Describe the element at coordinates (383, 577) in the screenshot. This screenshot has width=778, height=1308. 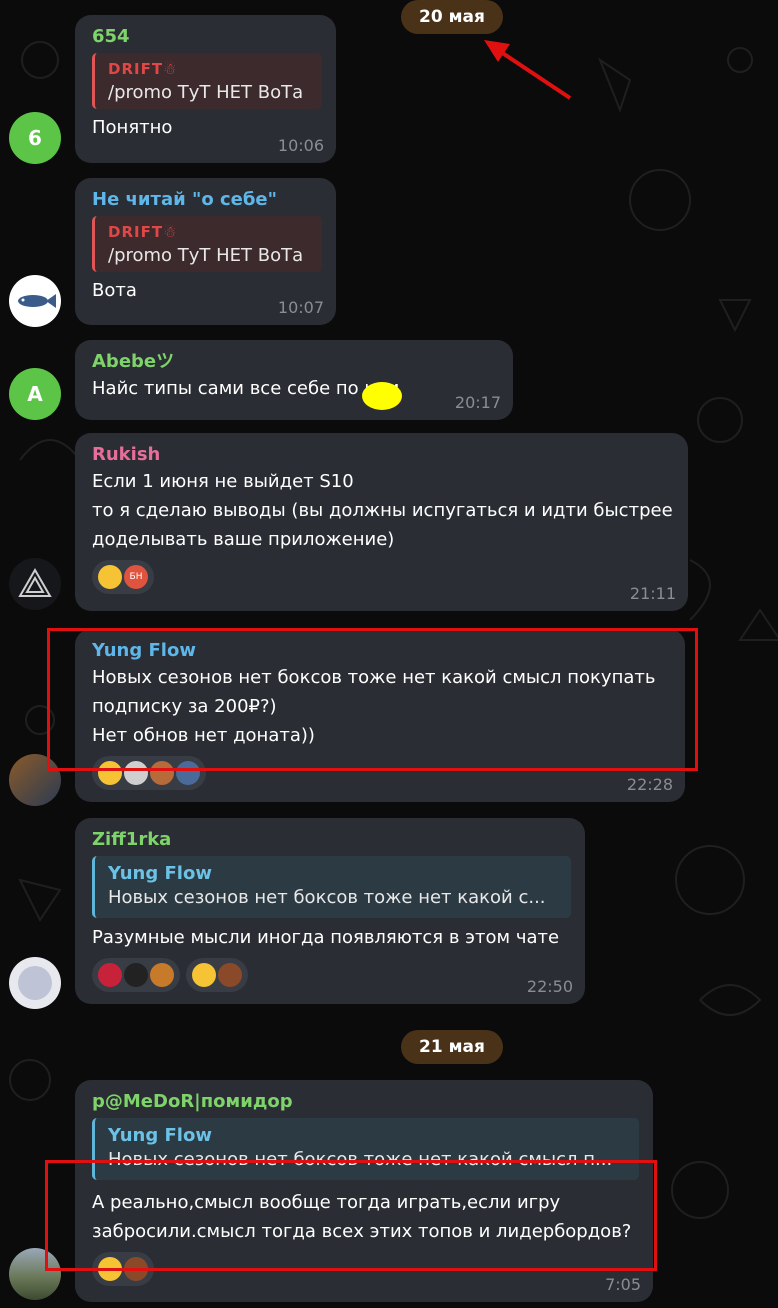
I see `reactions-bar: БН` at that location.